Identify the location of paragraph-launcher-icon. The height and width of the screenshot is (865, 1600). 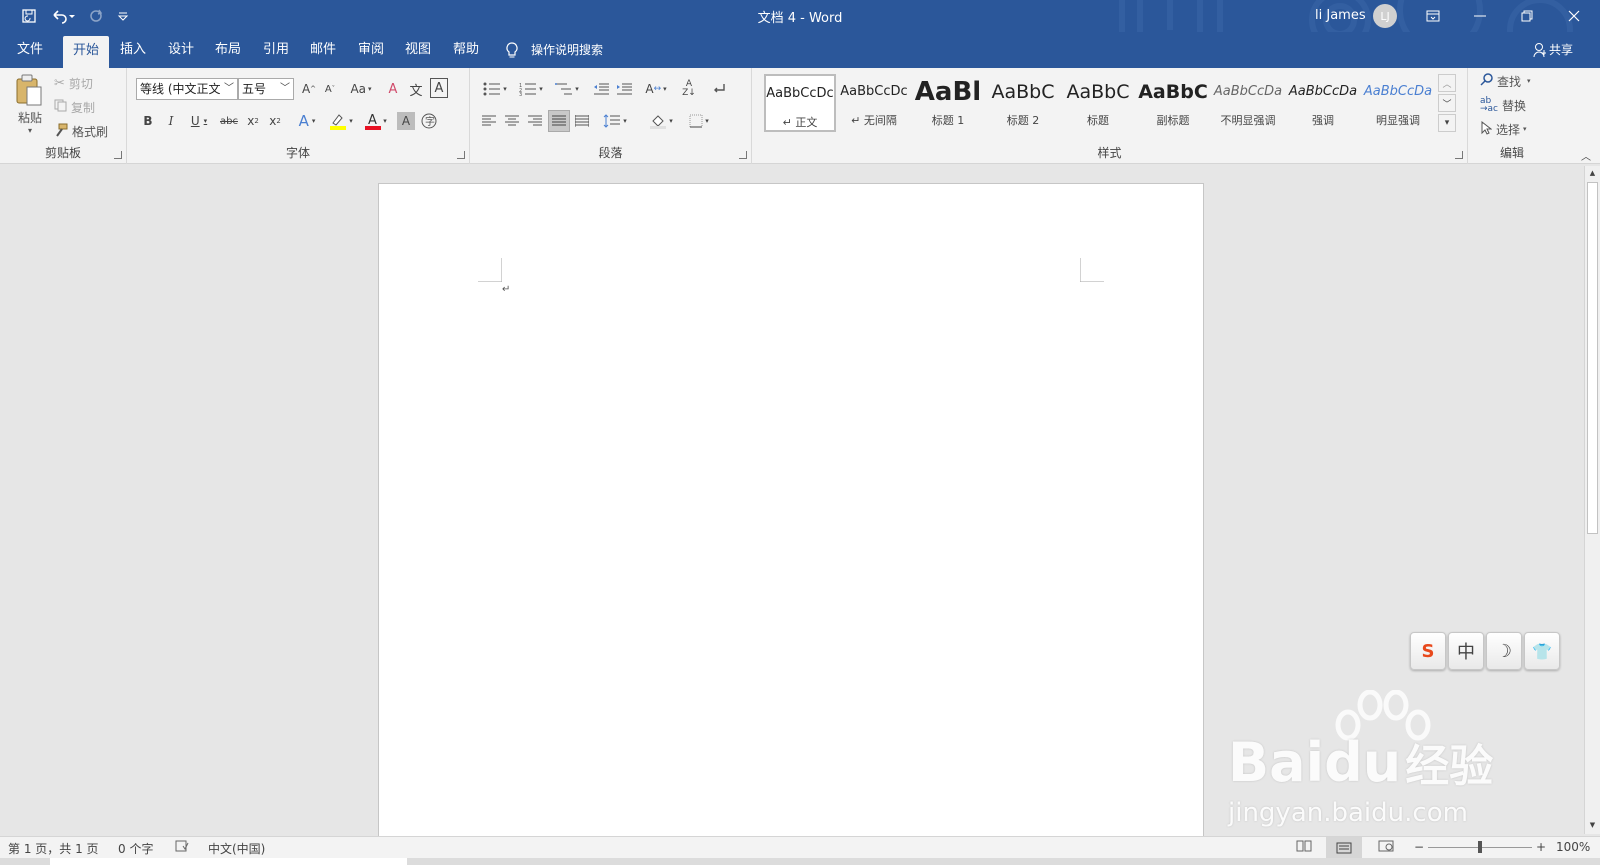
(743, 155).